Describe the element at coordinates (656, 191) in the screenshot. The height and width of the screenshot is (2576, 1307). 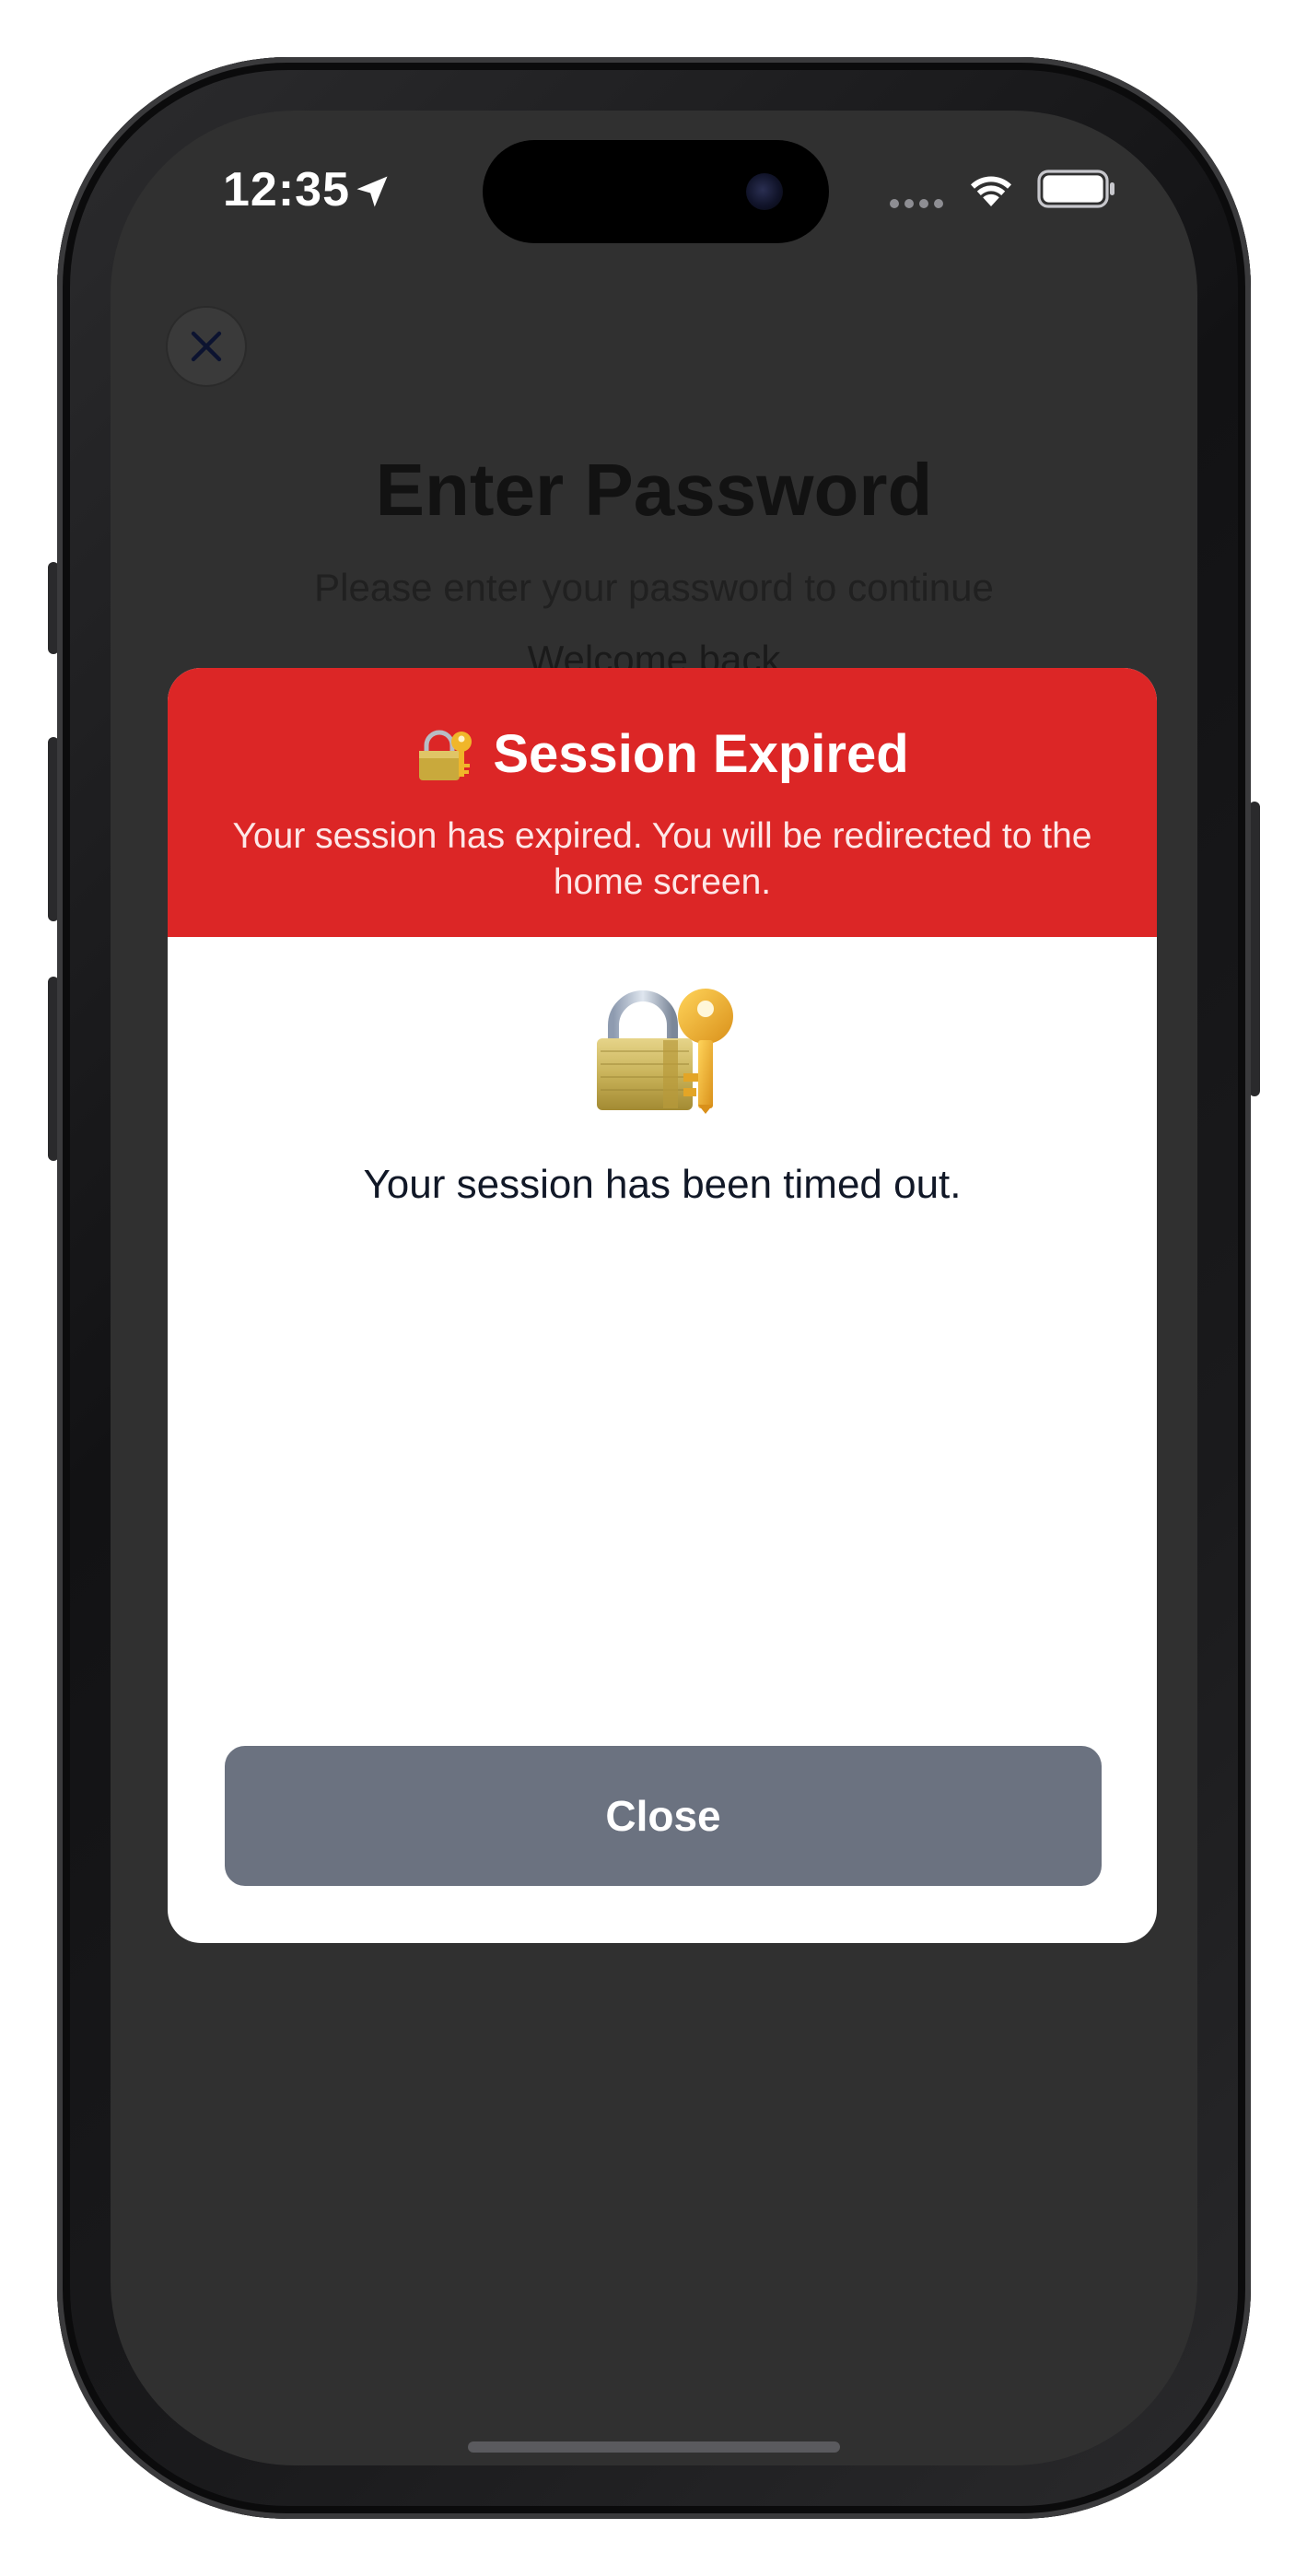
I see `dynamic-island` at that location.